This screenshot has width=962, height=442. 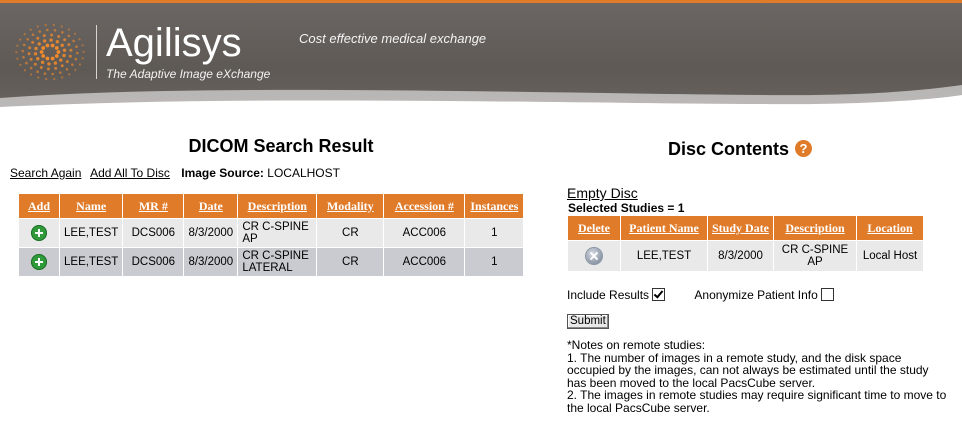 What do you see at coordinates (626, 208) in the screenshot?
I see `selected-studies-count: Selected Studies = 1` at bounding box center [626, 208].